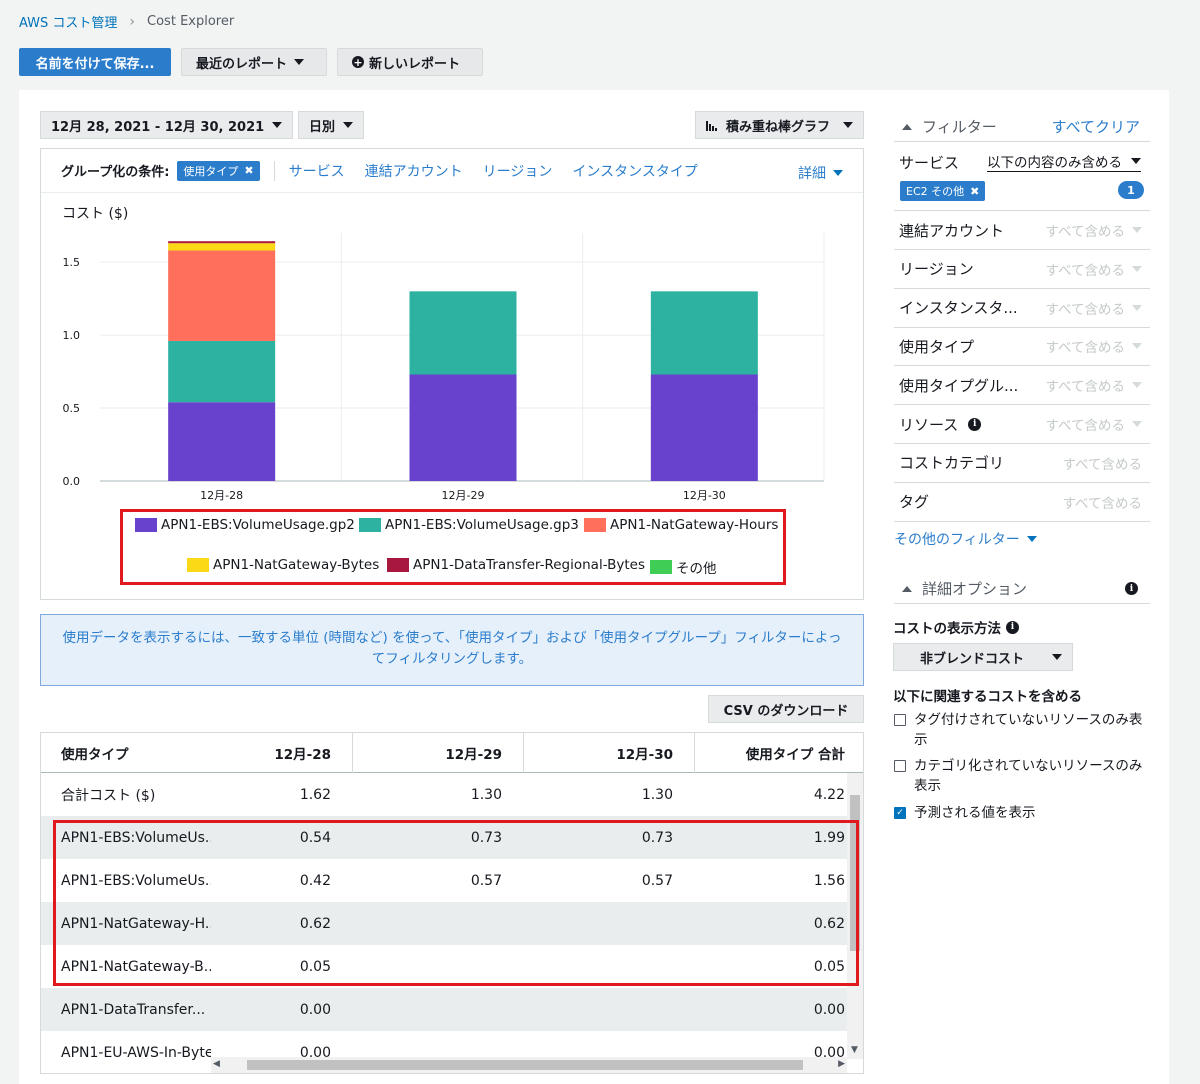 The image size is (1200, 1084). Describe the element at coordinates (211, 171) in the screenshot. I see `group-by-chip-label: 使用タイプ` at that location.